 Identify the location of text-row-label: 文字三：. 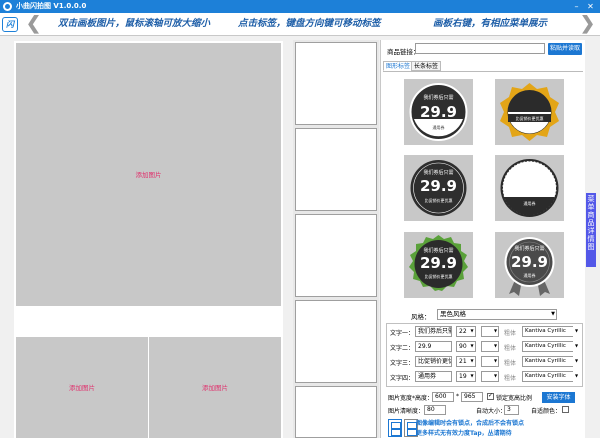
(402, 363).